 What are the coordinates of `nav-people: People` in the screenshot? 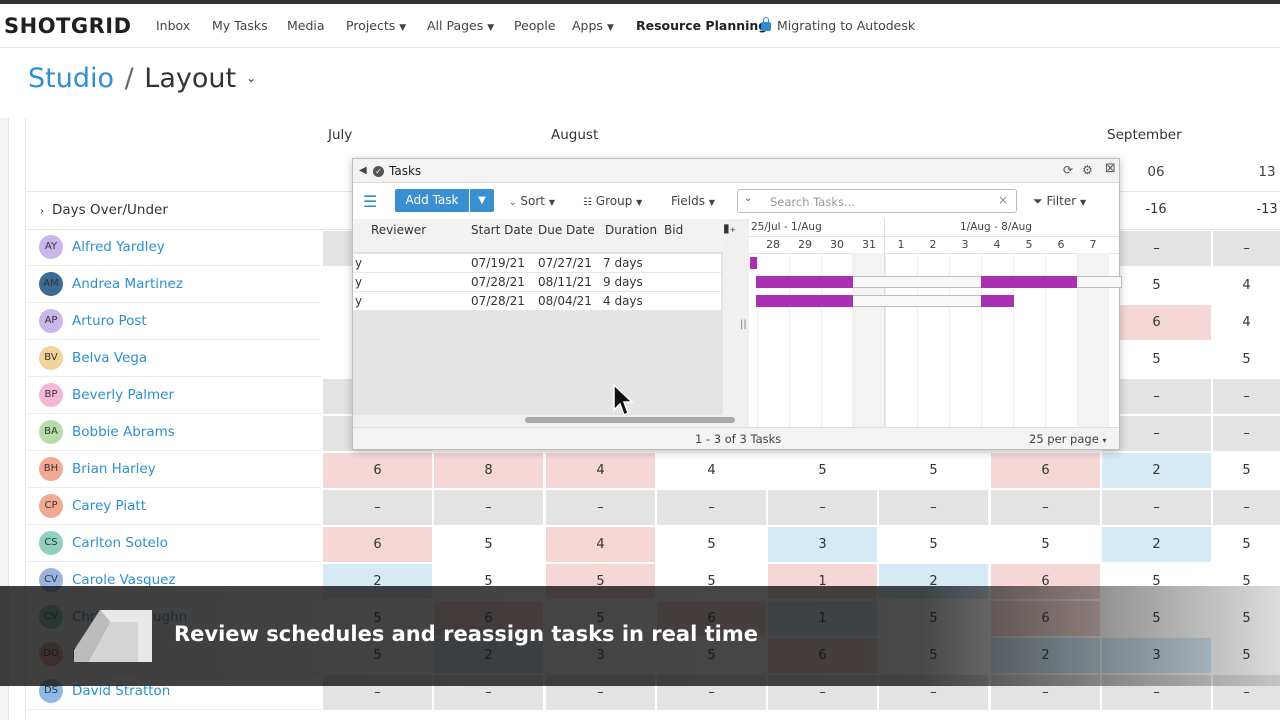 It's located at (535, 25).